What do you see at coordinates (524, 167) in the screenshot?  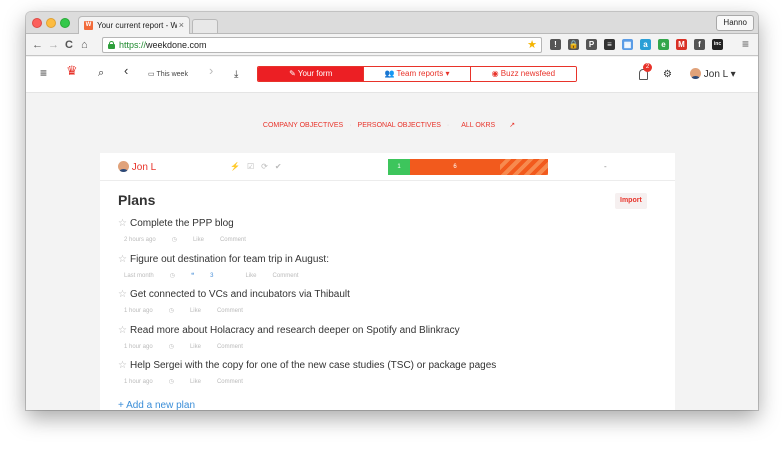 I see `progress-remaining-segment` at bounding box center [524, 167].